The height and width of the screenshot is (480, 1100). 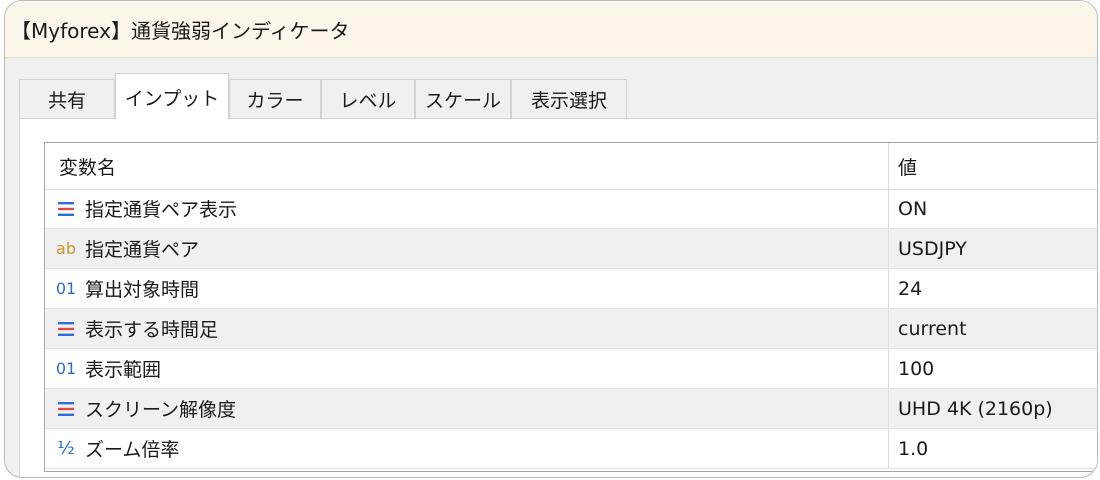 What do you see at coordinates (571, 209) in the screenshot?
I see `table-row: 指定通貨ペア表示 ON` at bounding box center [571, 209].